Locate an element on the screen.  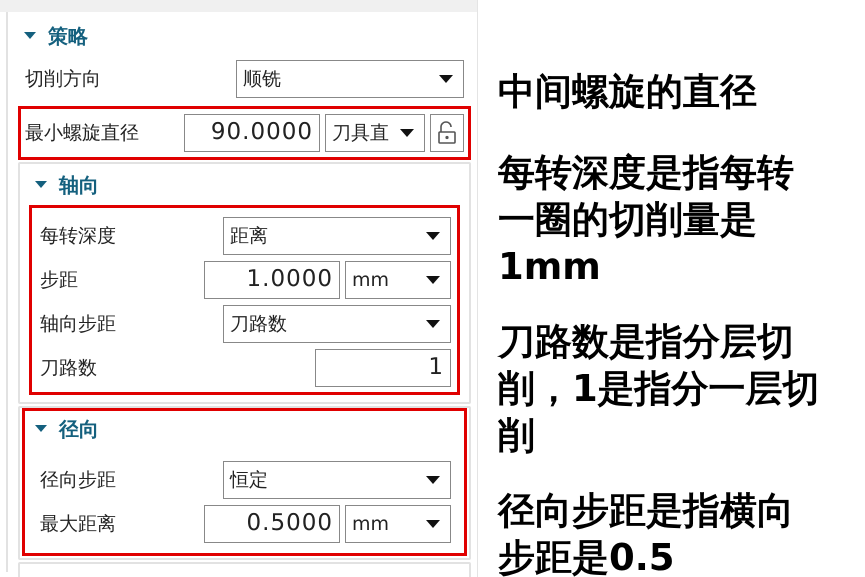
section-title: 径向 is located at coordinates (79, 429).